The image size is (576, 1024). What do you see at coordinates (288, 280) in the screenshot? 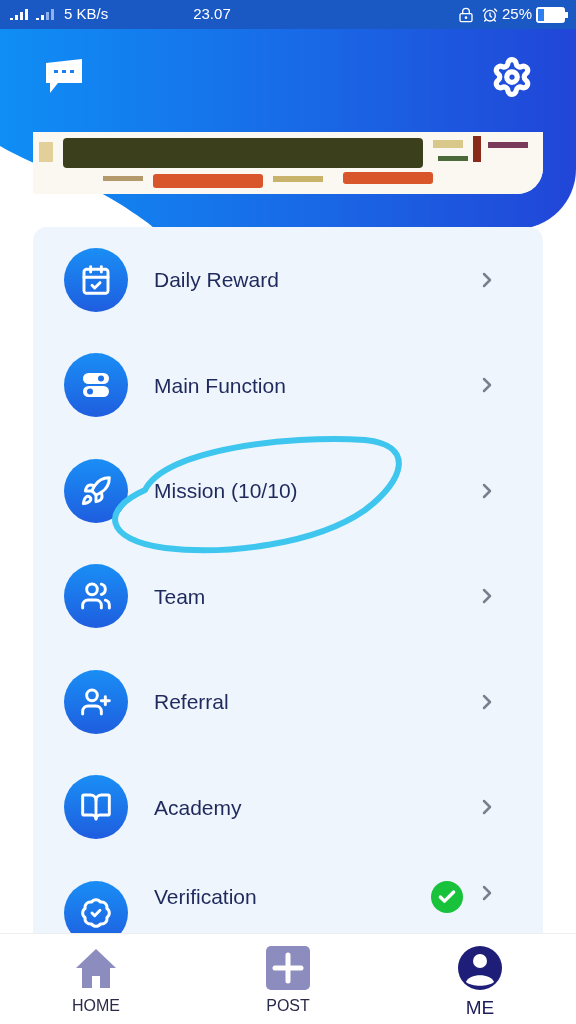
I see `menu-item: Daily Reward` at bounding box center [288, 280].